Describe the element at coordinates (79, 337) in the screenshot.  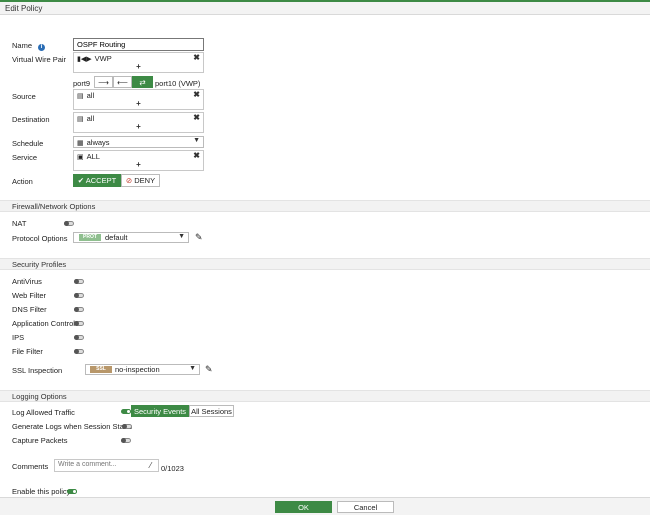
I see `ips-toggle` at that location.